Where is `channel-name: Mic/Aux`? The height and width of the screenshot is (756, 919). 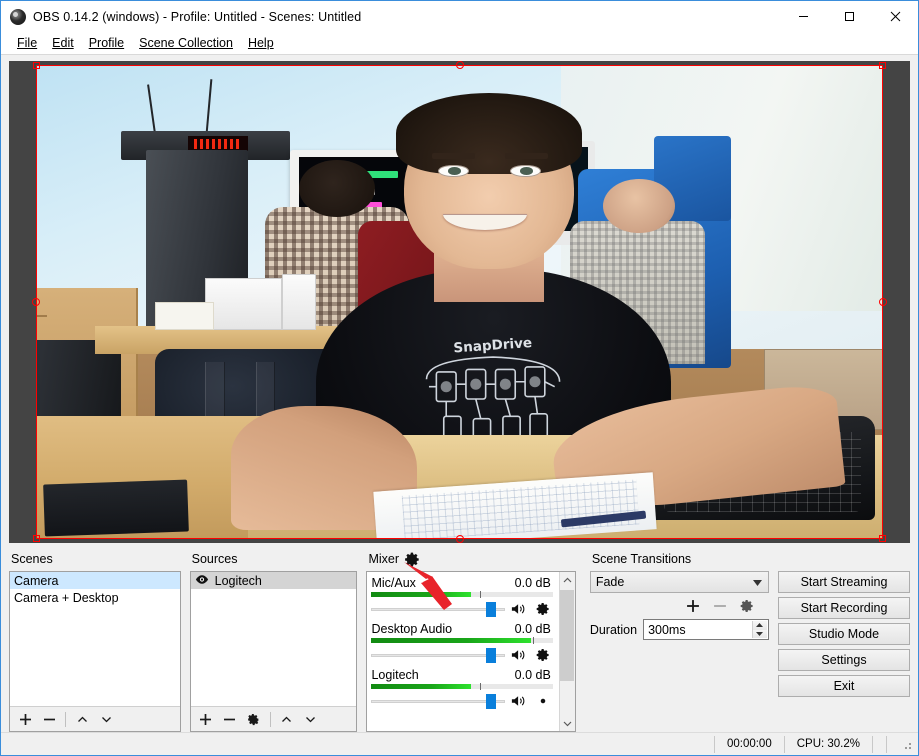
channel-name: Mic/Aux is located at coordinates (393, 583).